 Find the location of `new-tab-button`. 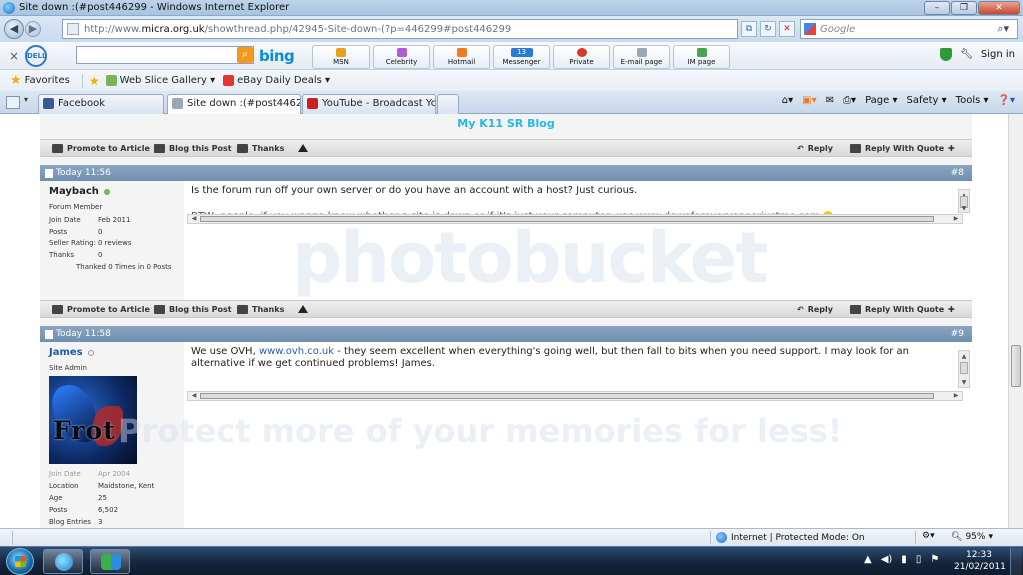

new-tab-button is located at coordinates (448, 104).